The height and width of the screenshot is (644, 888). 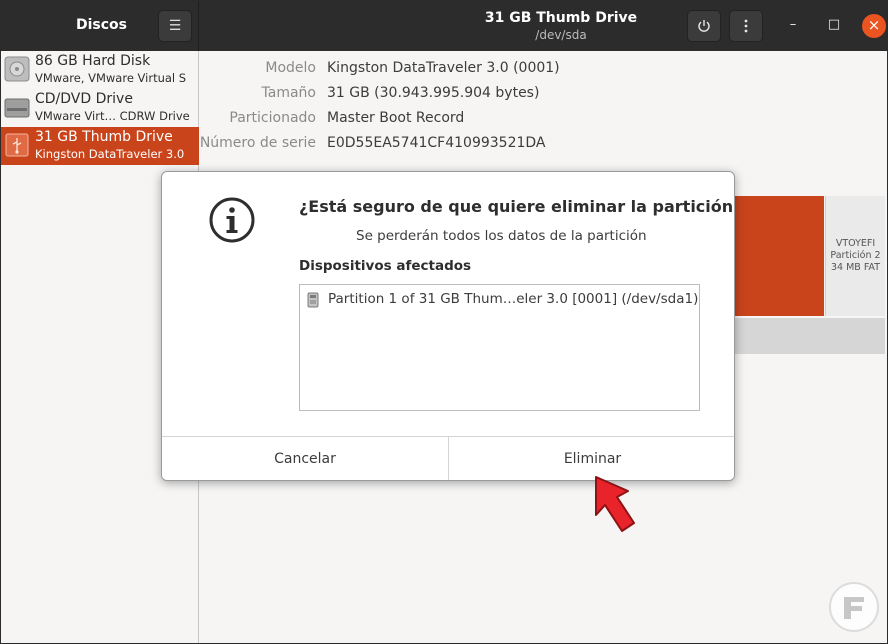 What do you see at coordinates (615, 504) in the screenshot?
I see `pointer-arrow-icon` at bounding box center [615, 504].